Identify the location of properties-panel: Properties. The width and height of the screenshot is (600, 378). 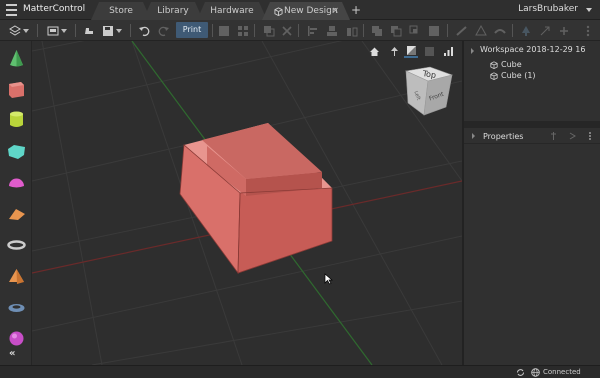
(532, 246).